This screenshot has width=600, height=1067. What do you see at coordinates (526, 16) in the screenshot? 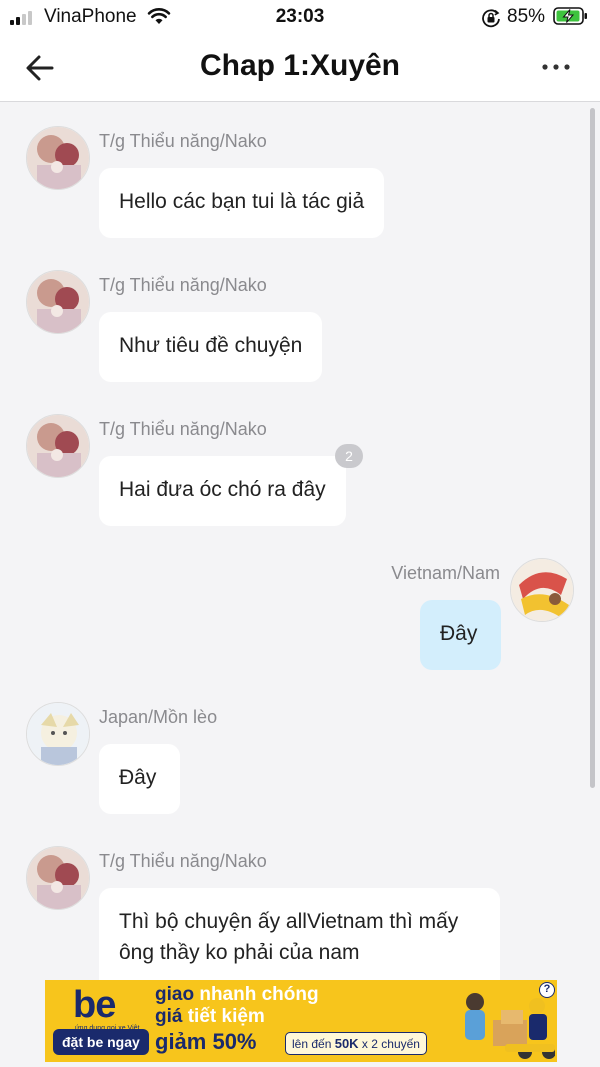
I see `battery-percent: 85%` at bounding box center [526, 16].